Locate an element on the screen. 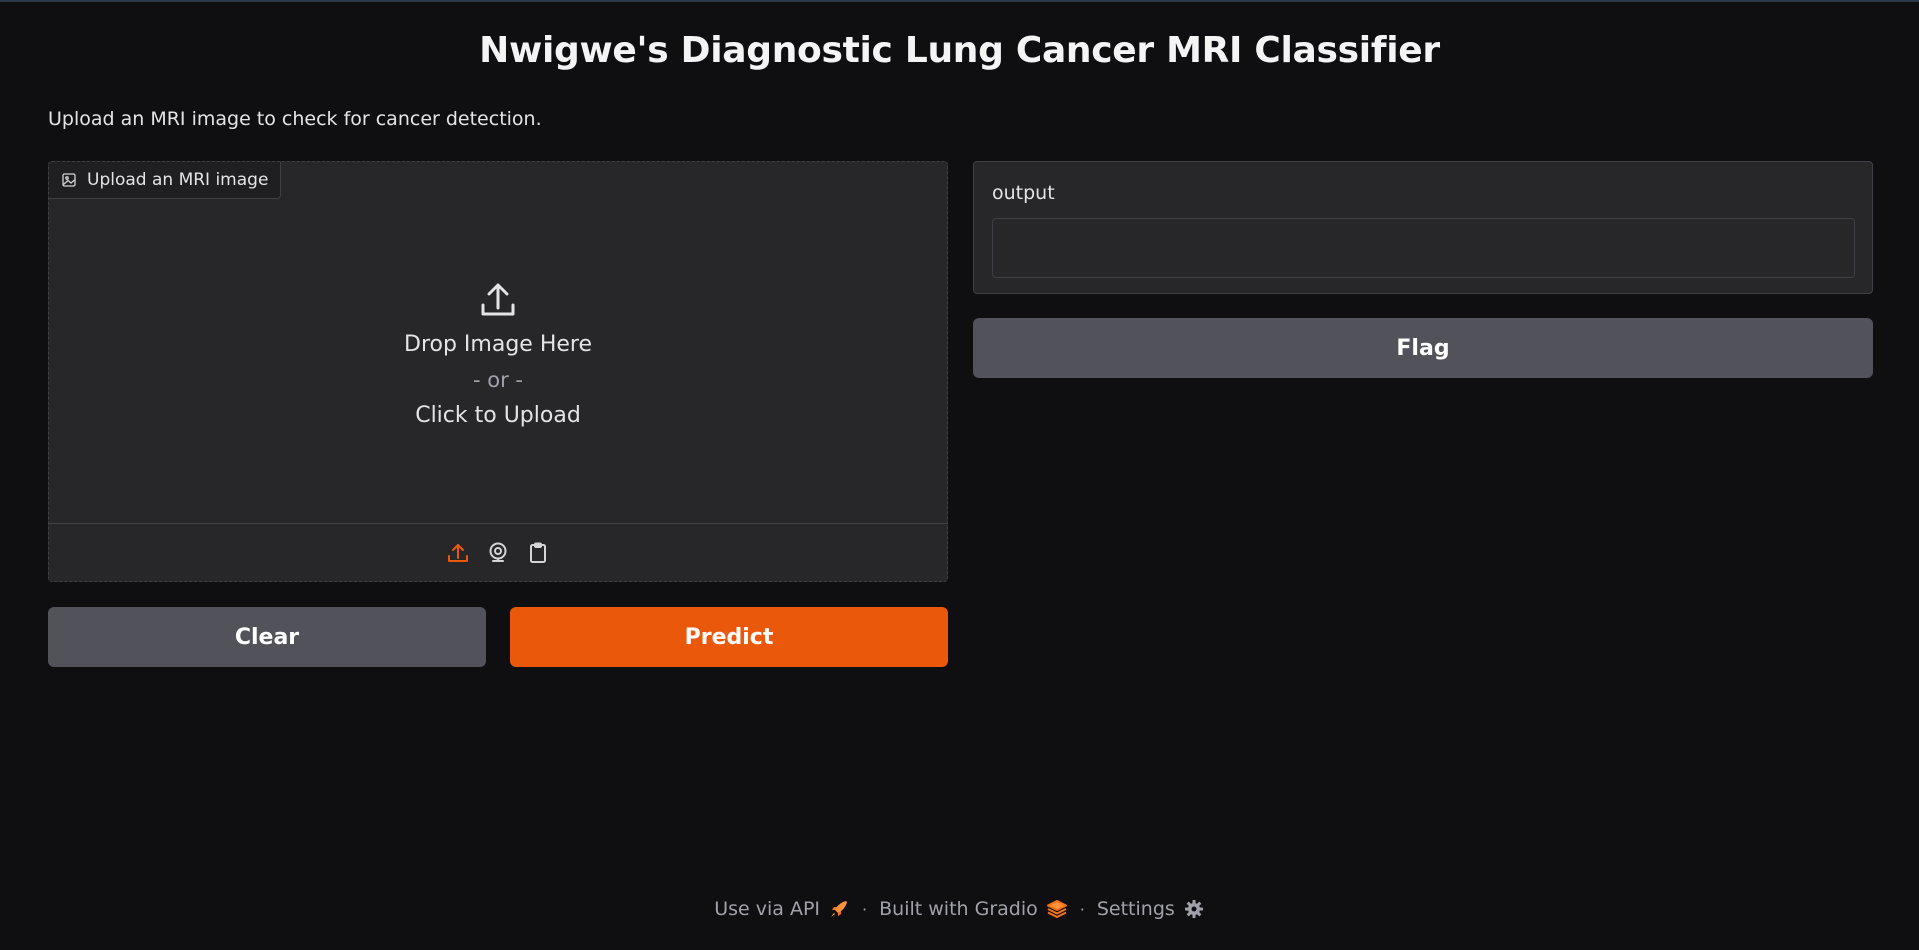 This screenshot has height=950, width=1919. webcam-icon is located at coordinates (498, 553).